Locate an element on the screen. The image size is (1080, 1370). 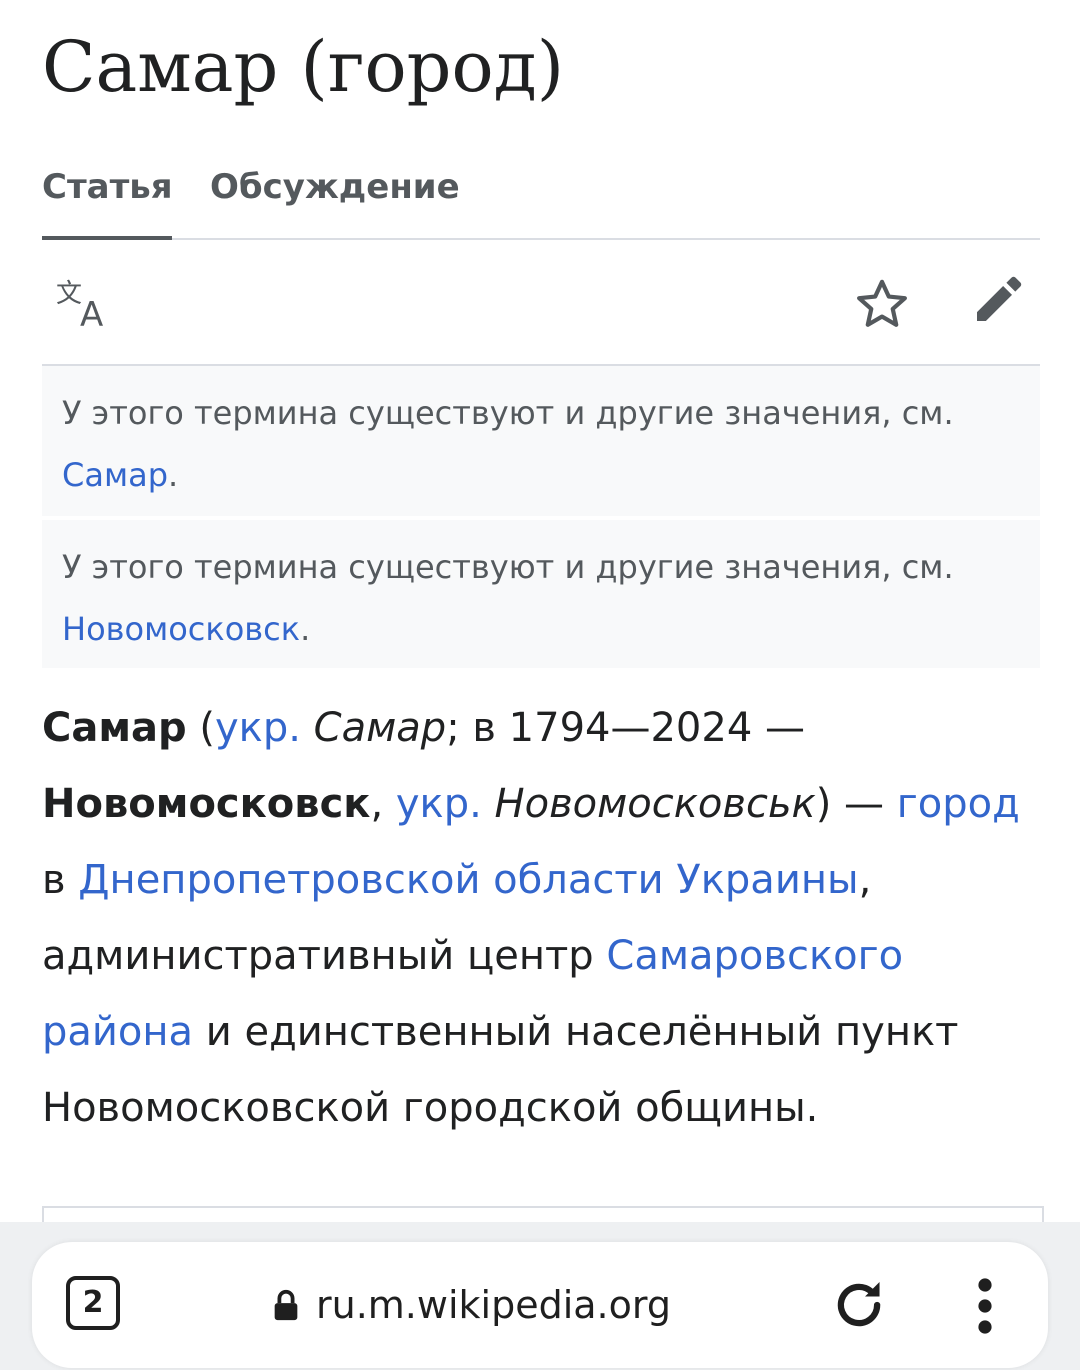
lead-text: ) — is located at coordinates (856, 804).